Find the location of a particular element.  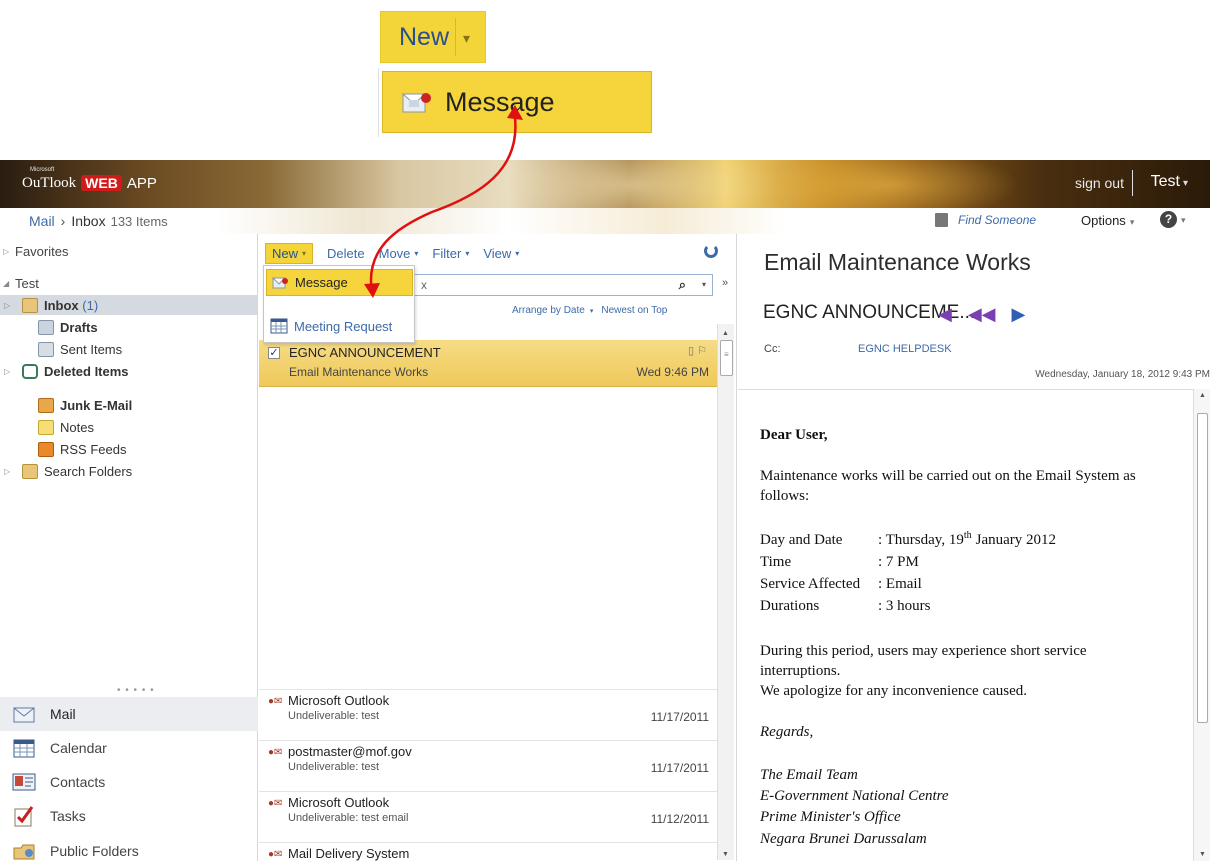

cc-label: Cc: is located at coordinates (772, 349).